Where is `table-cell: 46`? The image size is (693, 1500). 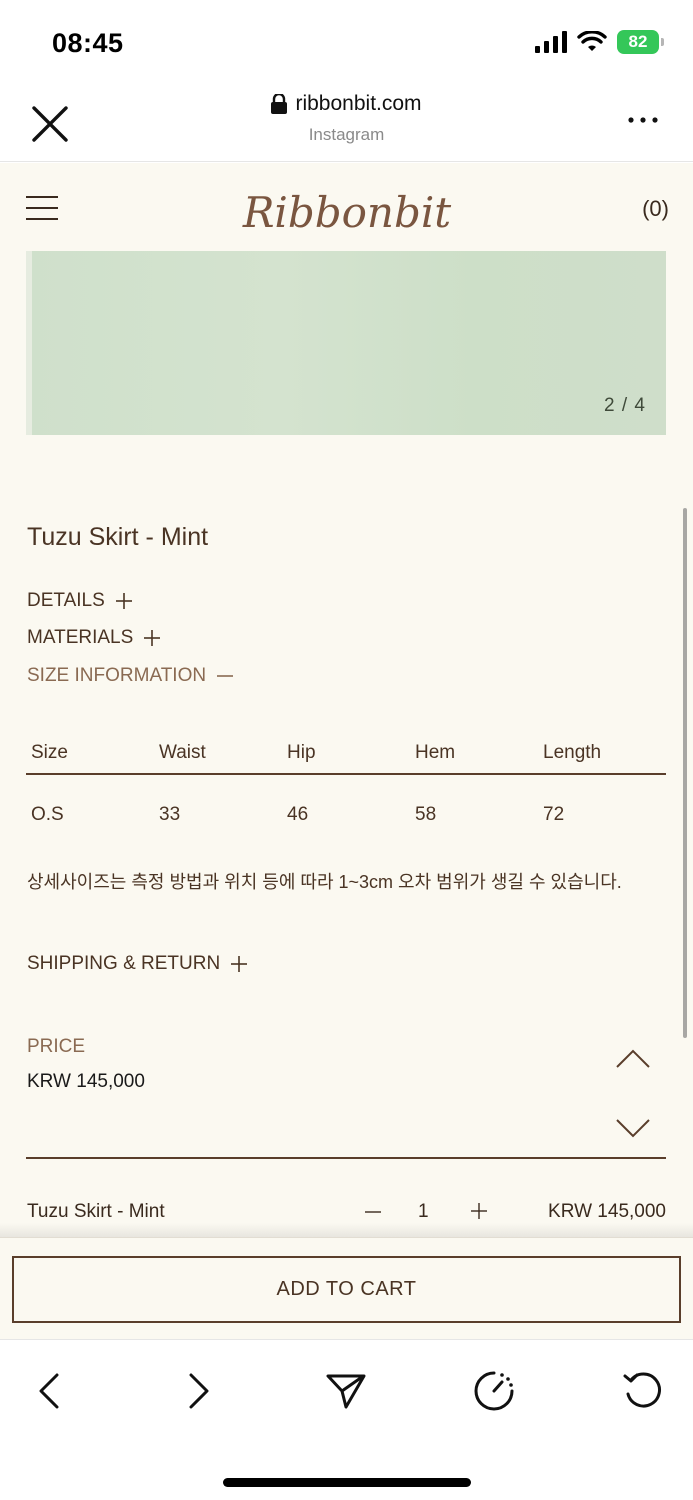
table-cell: 46 is located at coordinates (298, 814).